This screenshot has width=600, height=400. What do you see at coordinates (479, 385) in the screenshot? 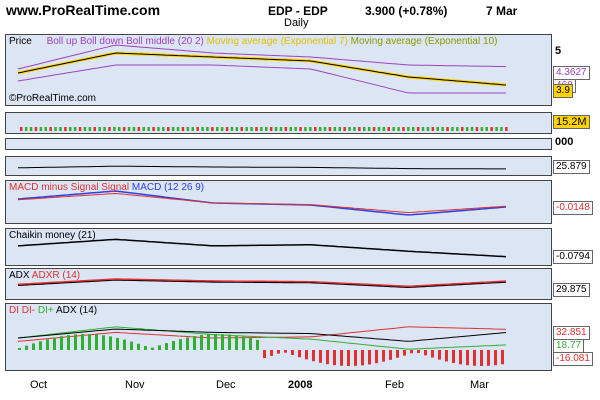
I see `x-label-mar: Mar` at bounding box center [479, 385].